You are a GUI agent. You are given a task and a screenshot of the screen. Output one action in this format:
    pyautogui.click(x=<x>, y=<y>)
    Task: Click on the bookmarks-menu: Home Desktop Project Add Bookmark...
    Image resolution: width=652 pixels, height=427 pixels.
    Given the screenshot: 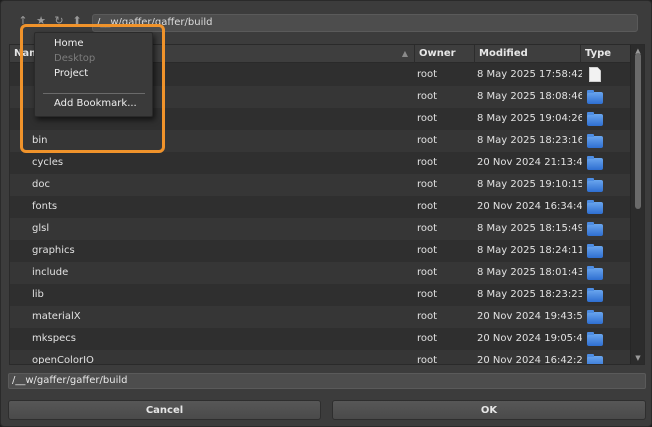 What is the action you would take?
    pyautogui.click(x=93, y=74)
    